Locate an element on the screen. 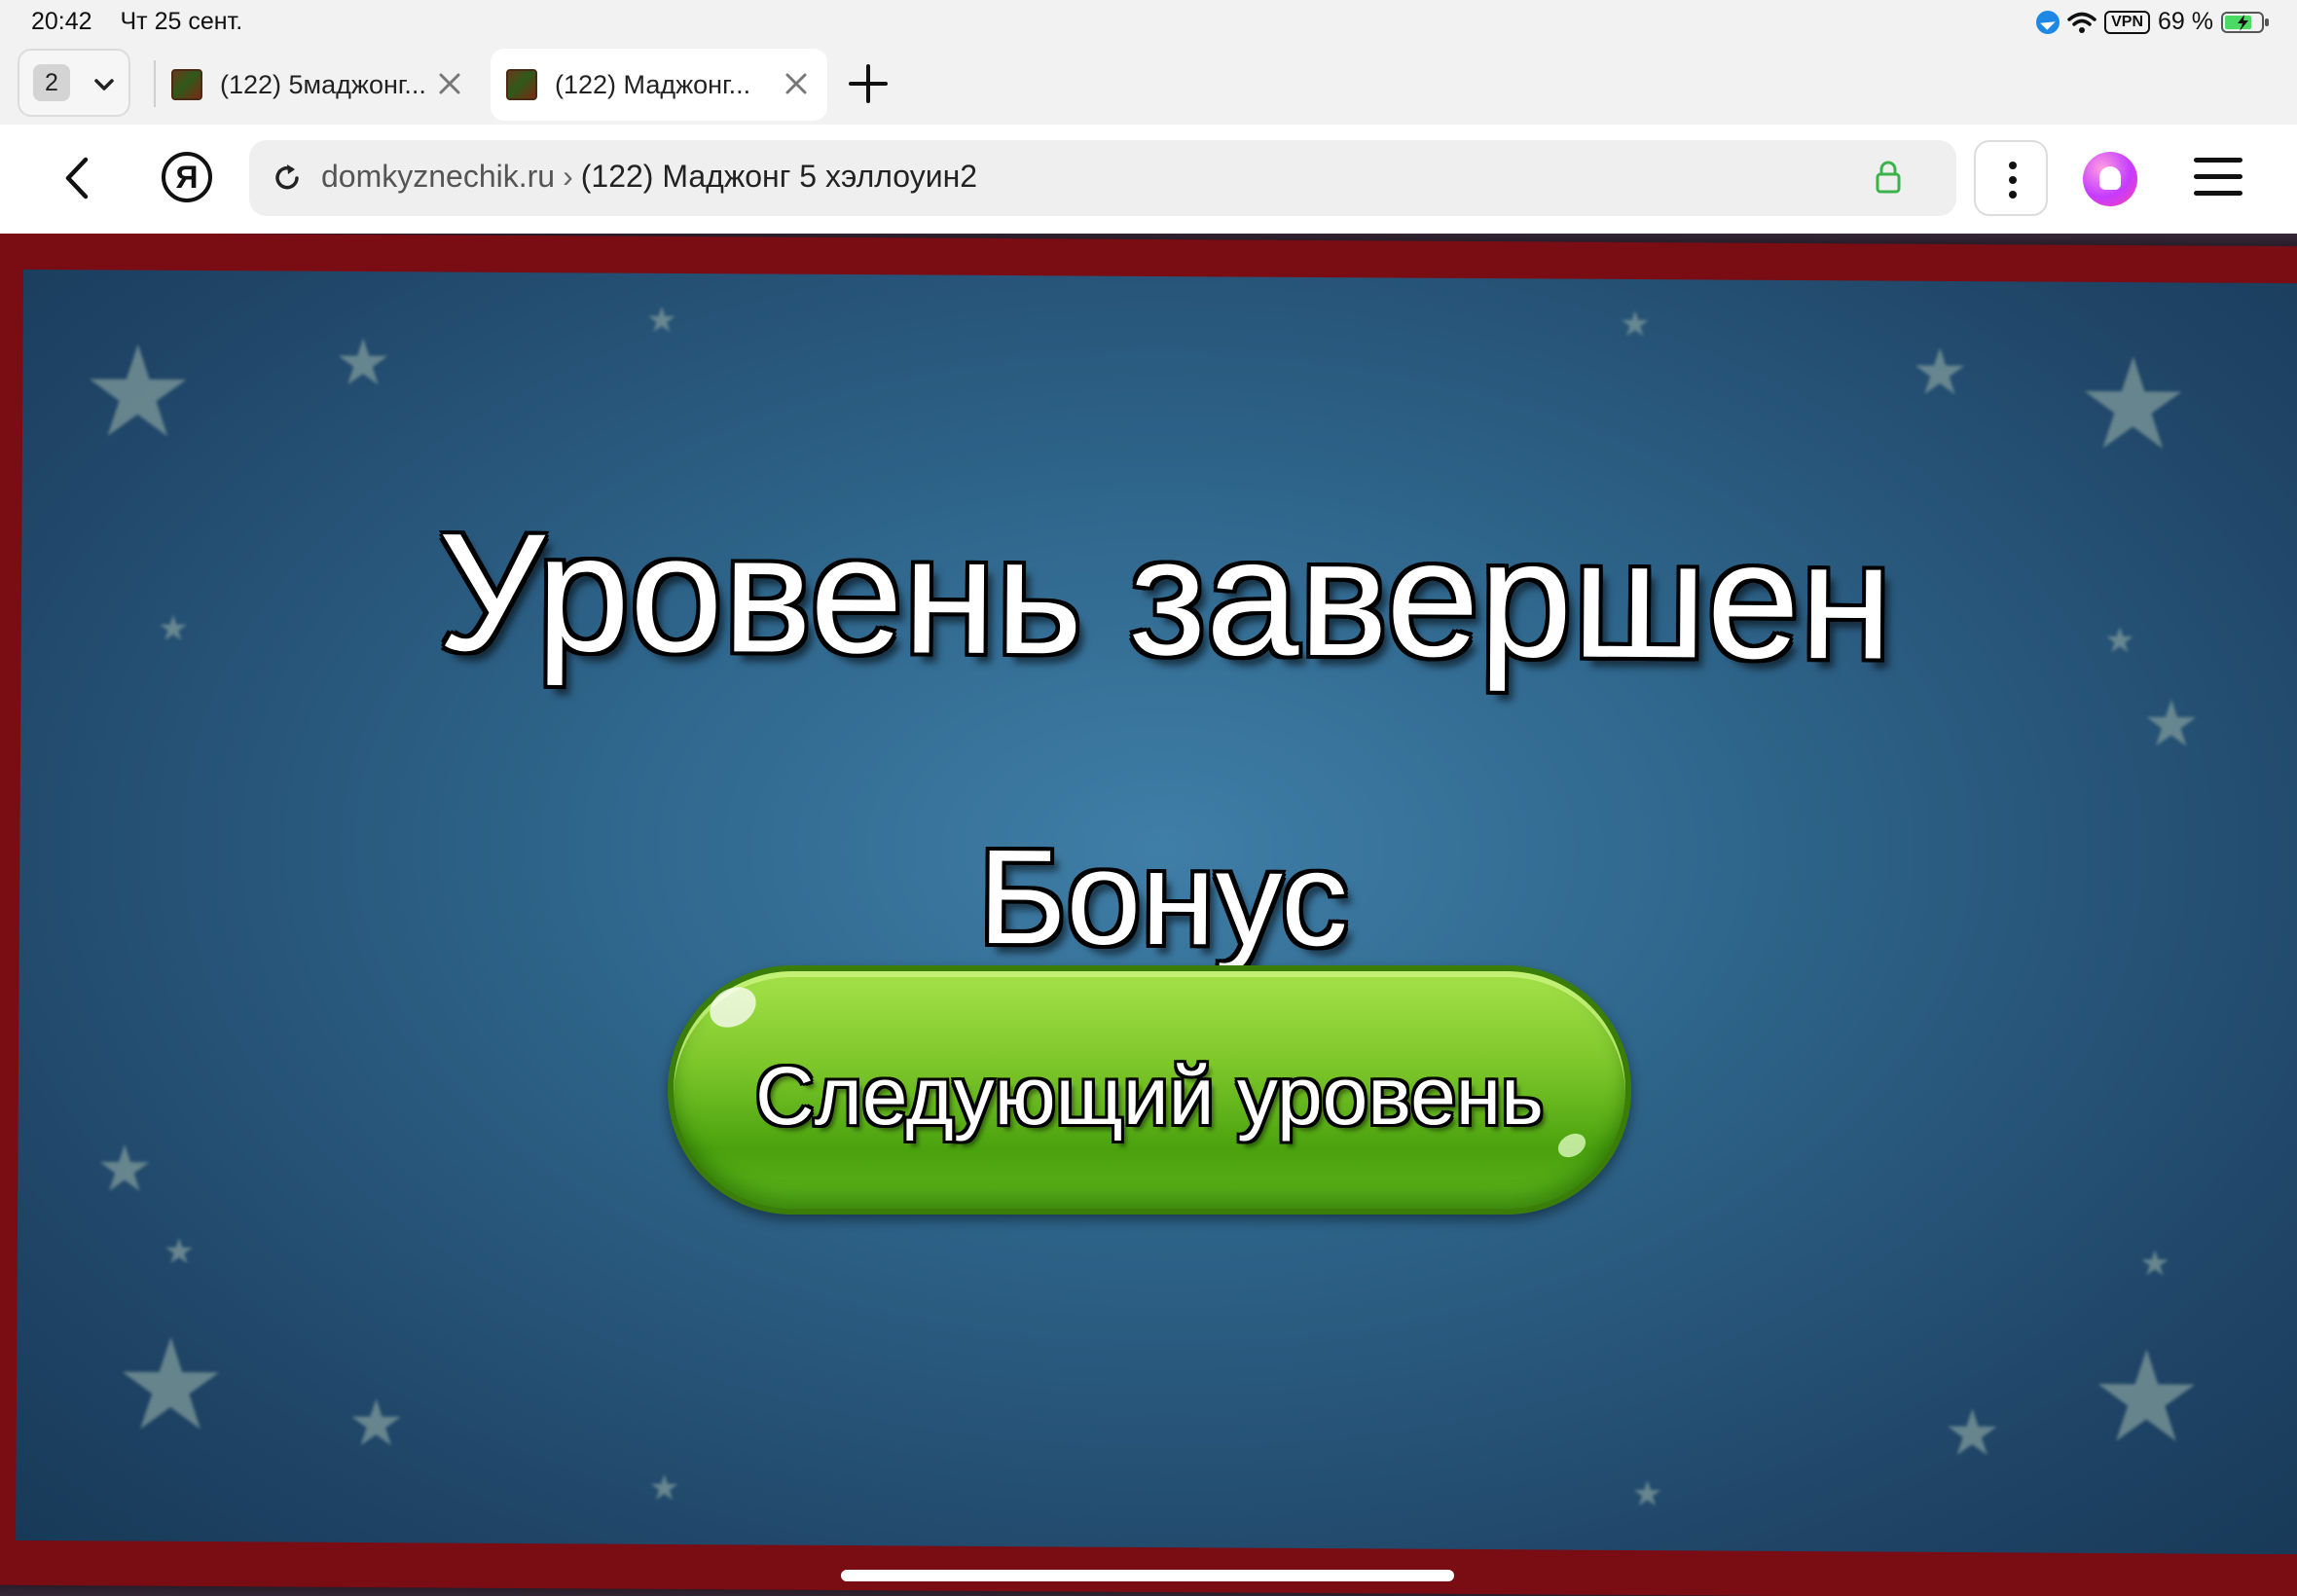 Image resolution: width=2297 pixels, height=1596 pixels. status-right: VPN 69 % is located at coordinates (2153, 22).